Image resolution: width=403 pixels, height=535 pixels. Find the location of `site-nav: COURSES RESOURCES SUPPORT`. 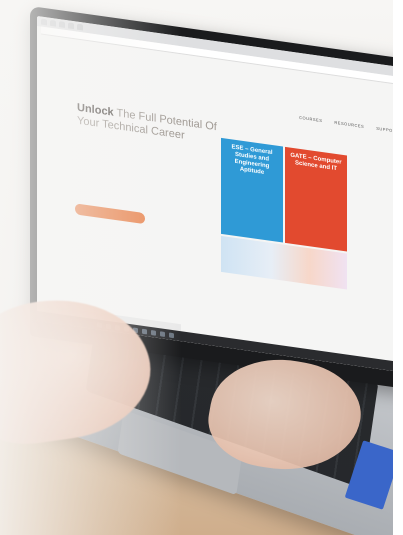

site-nav: COURSES RESOURCES SUPPORT is located at coordinates (349, 124).